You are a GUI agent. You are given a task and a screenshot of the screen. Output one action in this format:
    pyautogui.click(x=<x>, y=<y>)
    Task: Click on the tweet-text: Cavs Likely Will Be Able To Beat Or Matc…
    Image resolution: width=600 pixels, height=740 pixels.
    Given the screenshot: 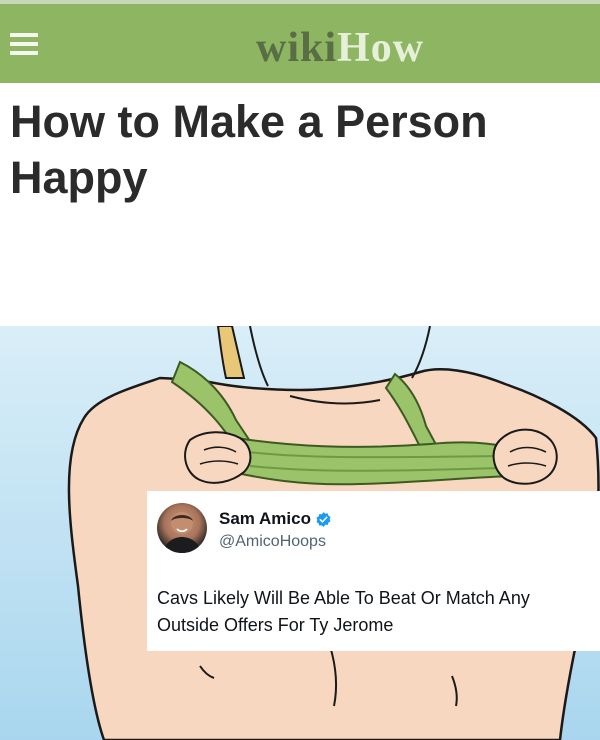 What is the action you would take?
    pyautogui.click(x=343, y=611)
    